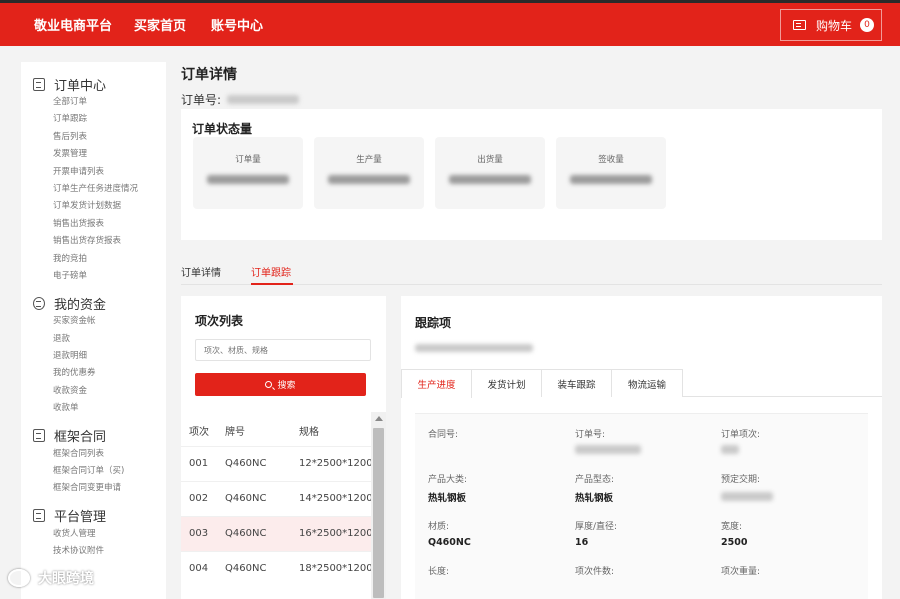 The height and width of the screenshot is (599, 900). Describe the element at coordinates (80, 518) in the screenshot. I see `sidebar-group-label: 平台管理` at that location.